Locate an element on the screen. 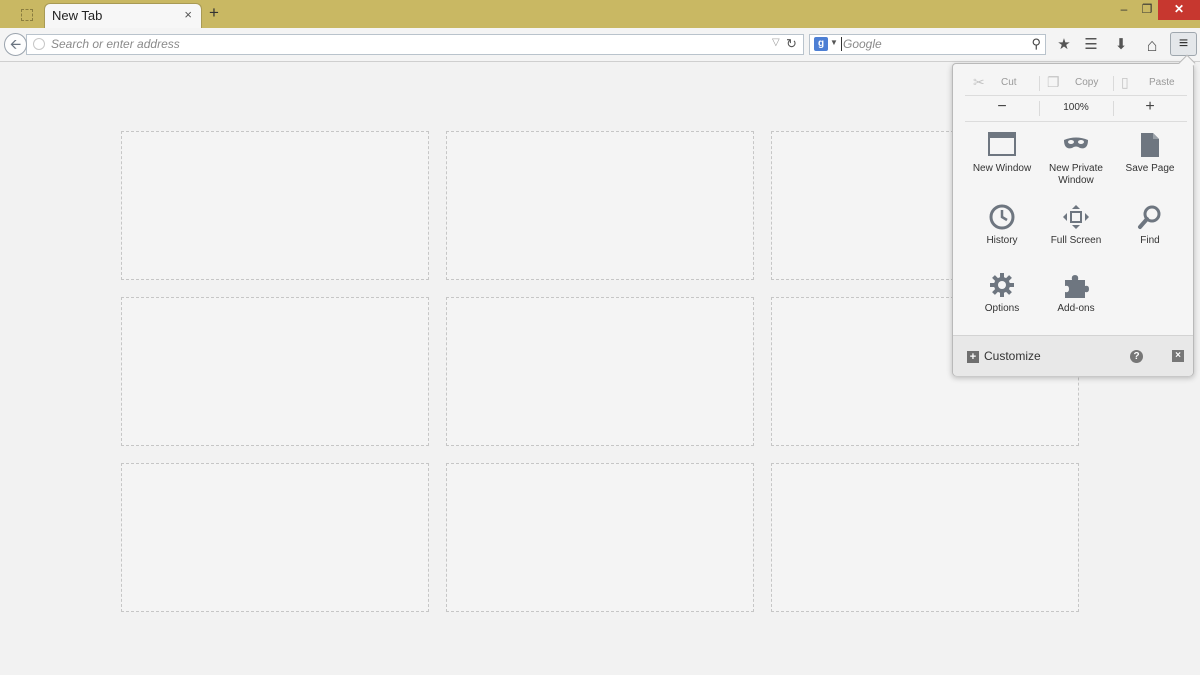 Image resolution: width=1200 pixels, height=675 pixels. full-screen-icon is located at coordinates (1076, 217).